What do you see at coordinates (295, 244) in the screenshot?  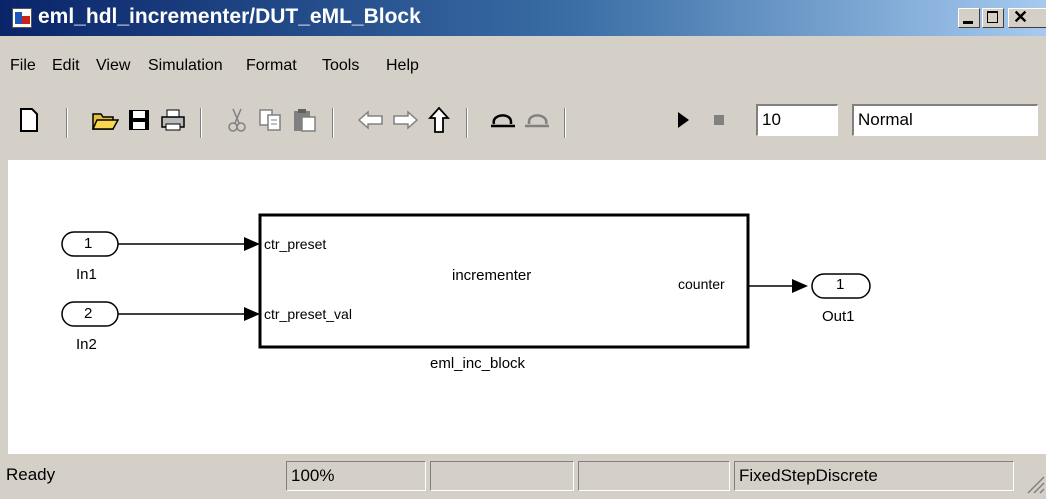 I see `block-input-ctr-preset: ctr_preset` at bounding box center [295, 244].